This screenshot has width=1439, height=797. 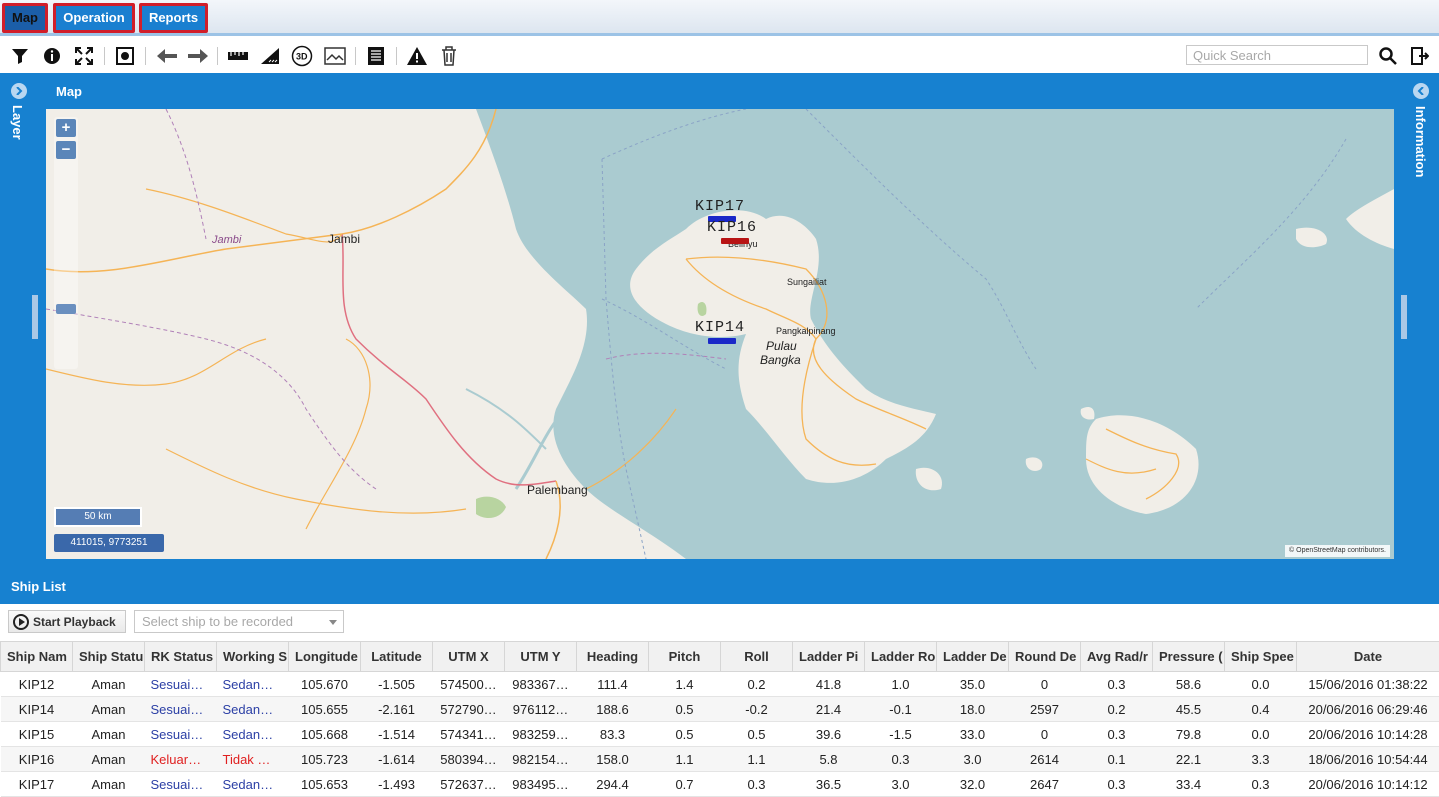 What do you see at coordinates (540, 656) in the screenshot?
I see `column-header: UTM Y` at bounding box center [540, 656].